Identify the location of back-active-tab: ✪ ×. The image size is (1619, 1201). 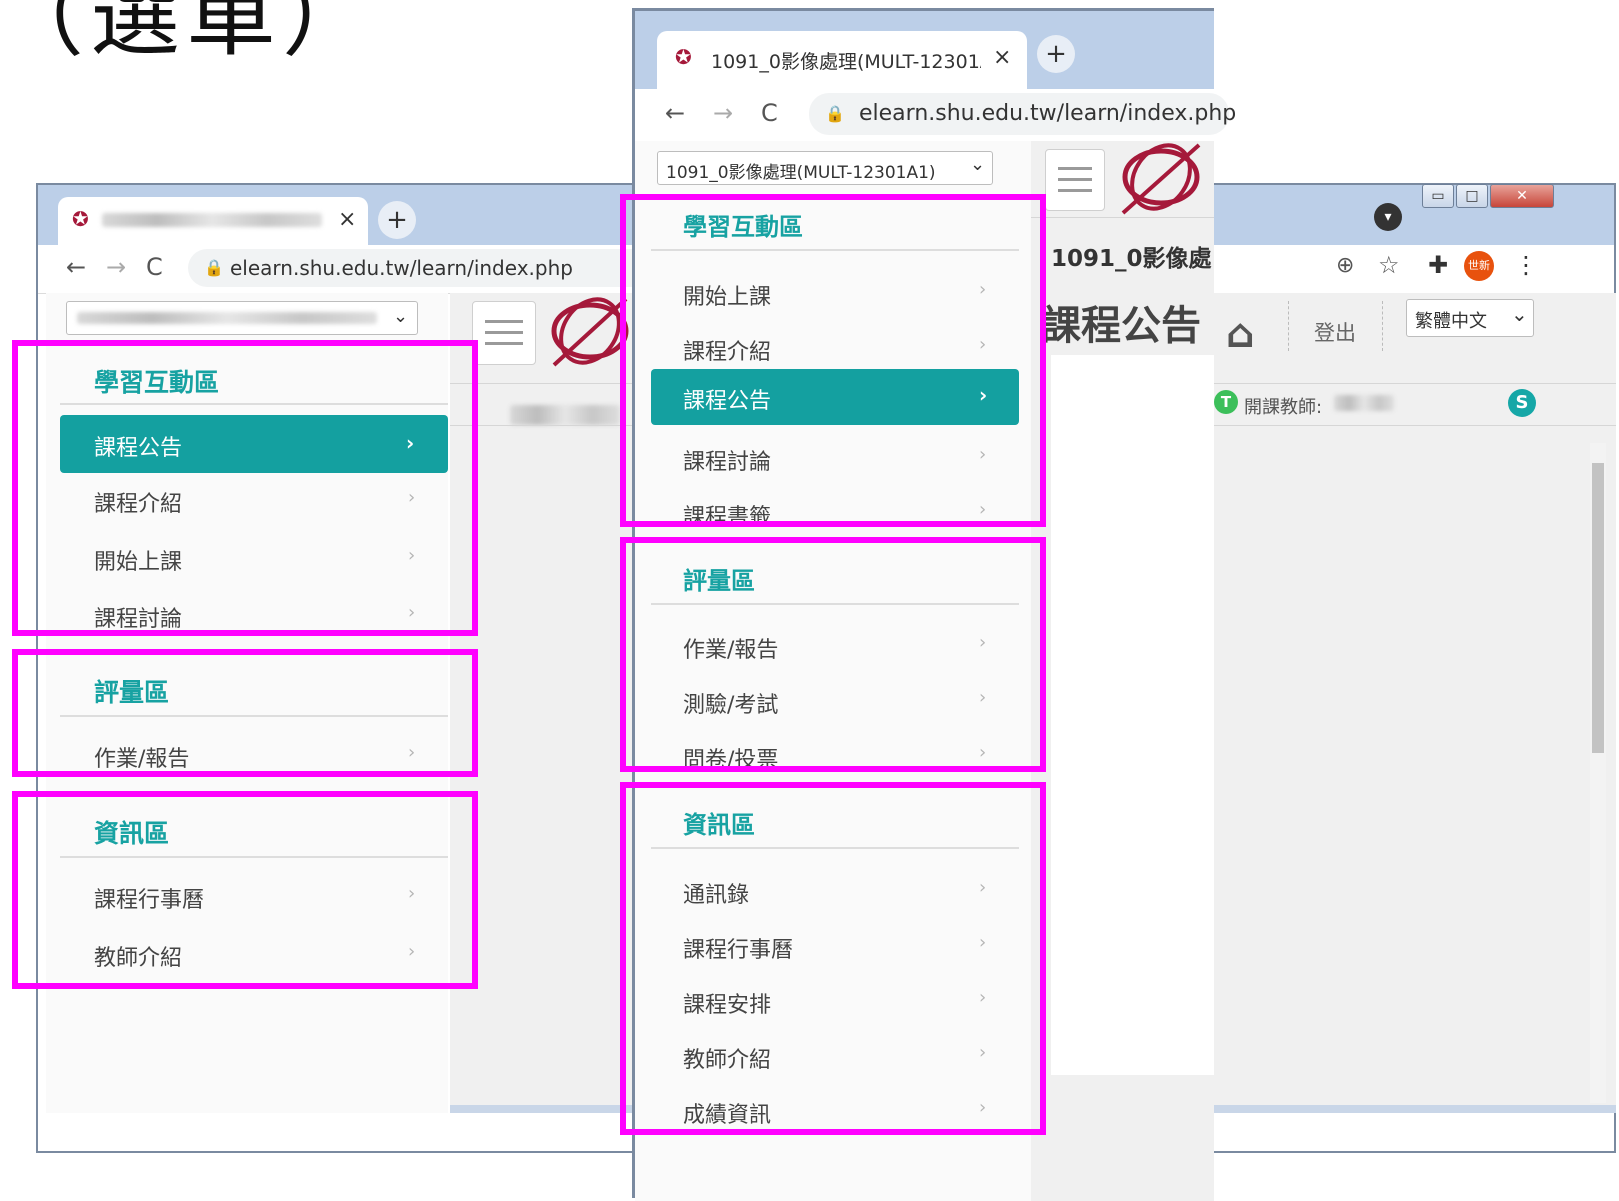
(213, 221).